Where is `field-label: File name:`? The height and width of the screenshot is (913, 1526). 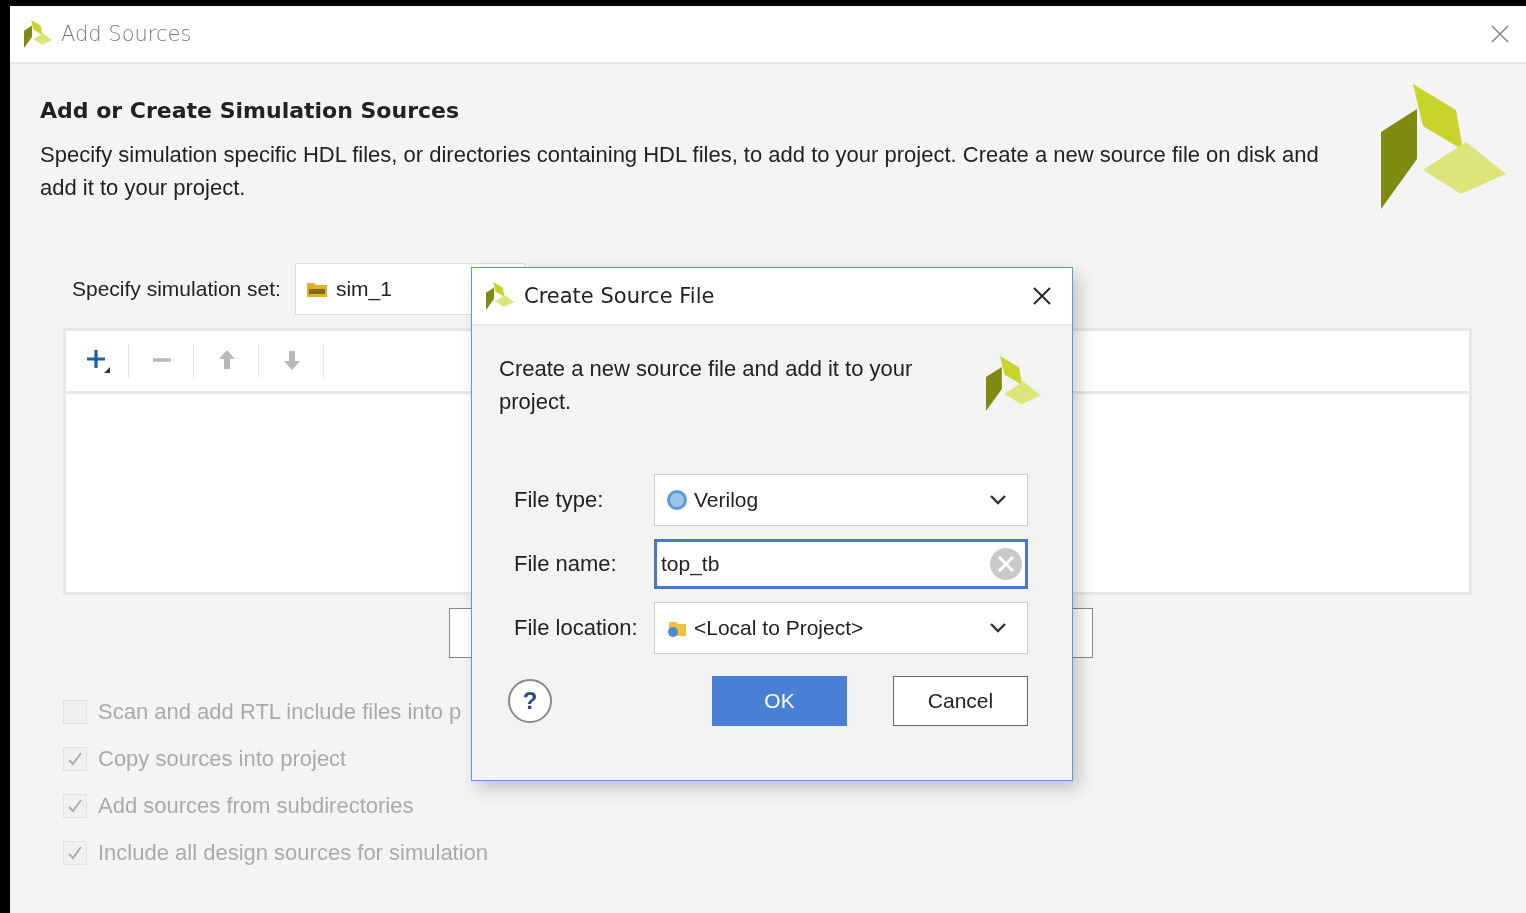
field-label: File name: is located at coordinates (565, 564).